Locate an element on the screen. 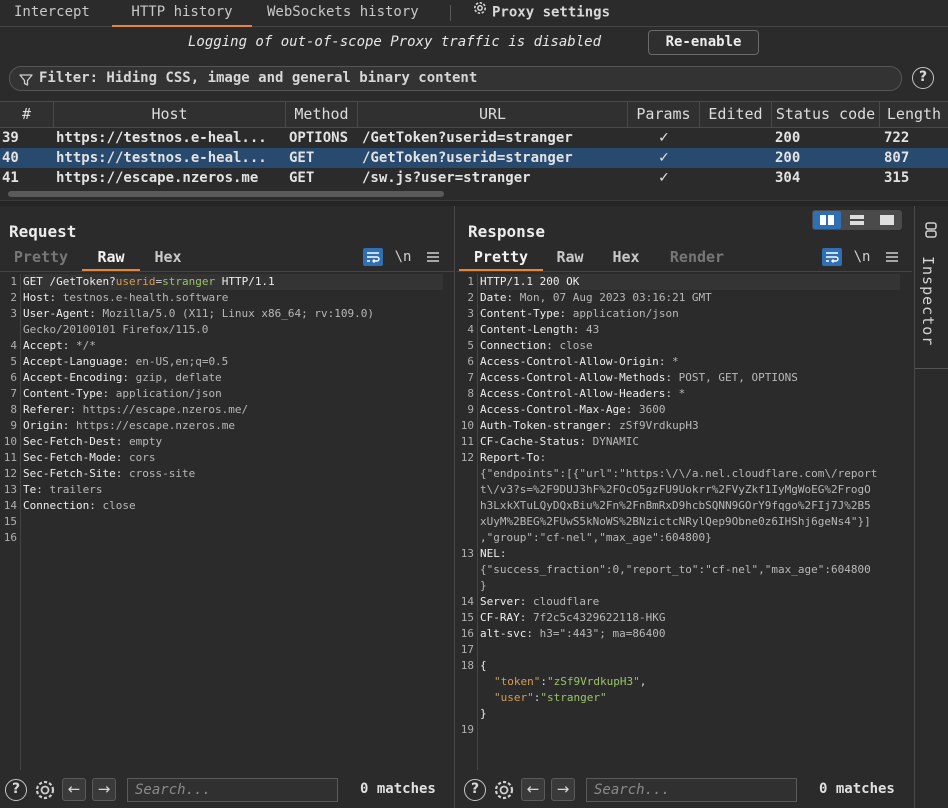  line-number: 11 is located at coordinates (467, 441).